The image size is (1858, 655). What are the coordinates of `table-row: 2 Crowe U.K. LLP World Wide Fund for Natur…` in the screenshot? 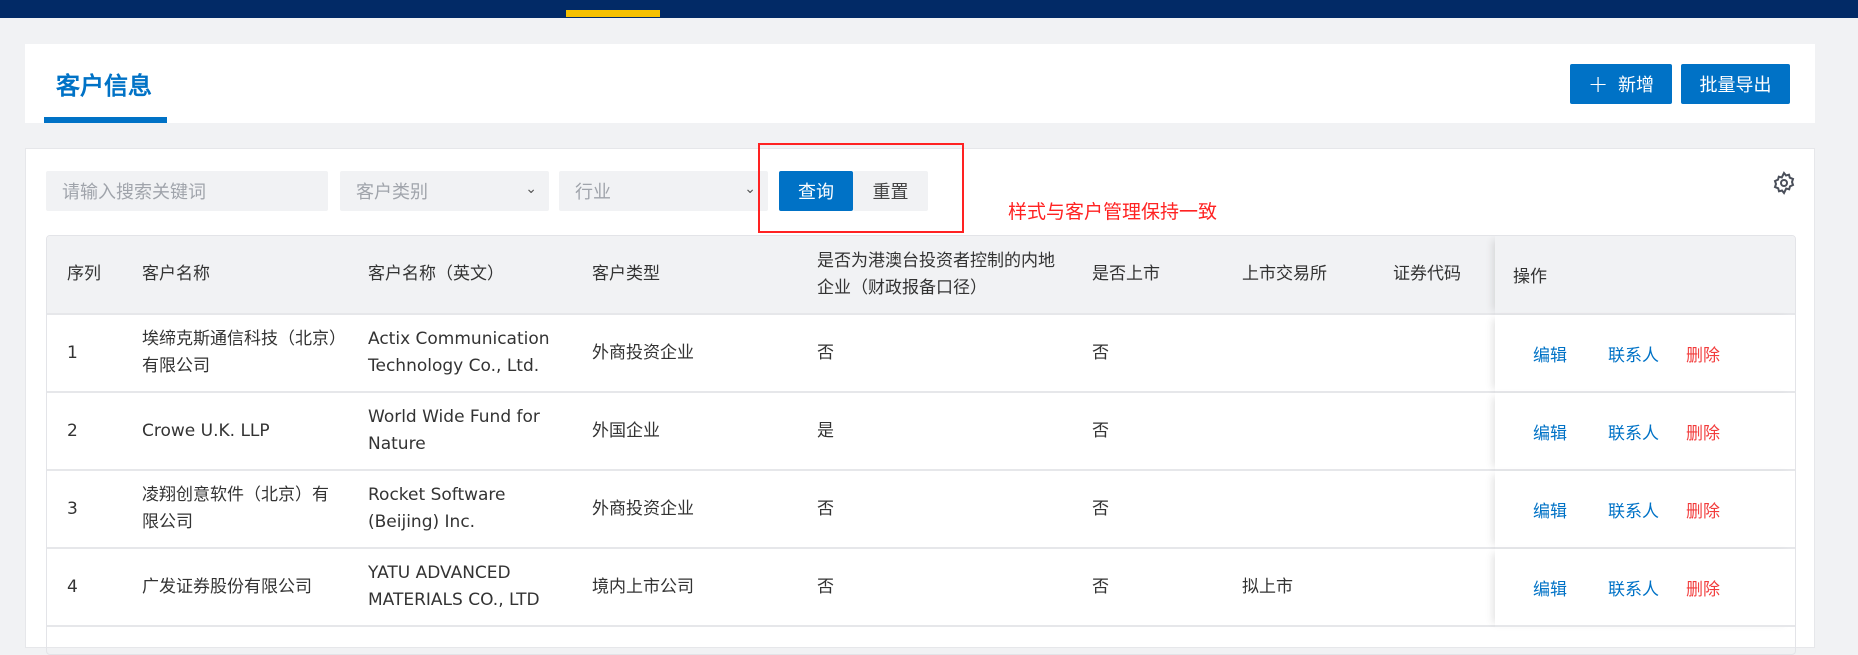 It's located at (771, 432).